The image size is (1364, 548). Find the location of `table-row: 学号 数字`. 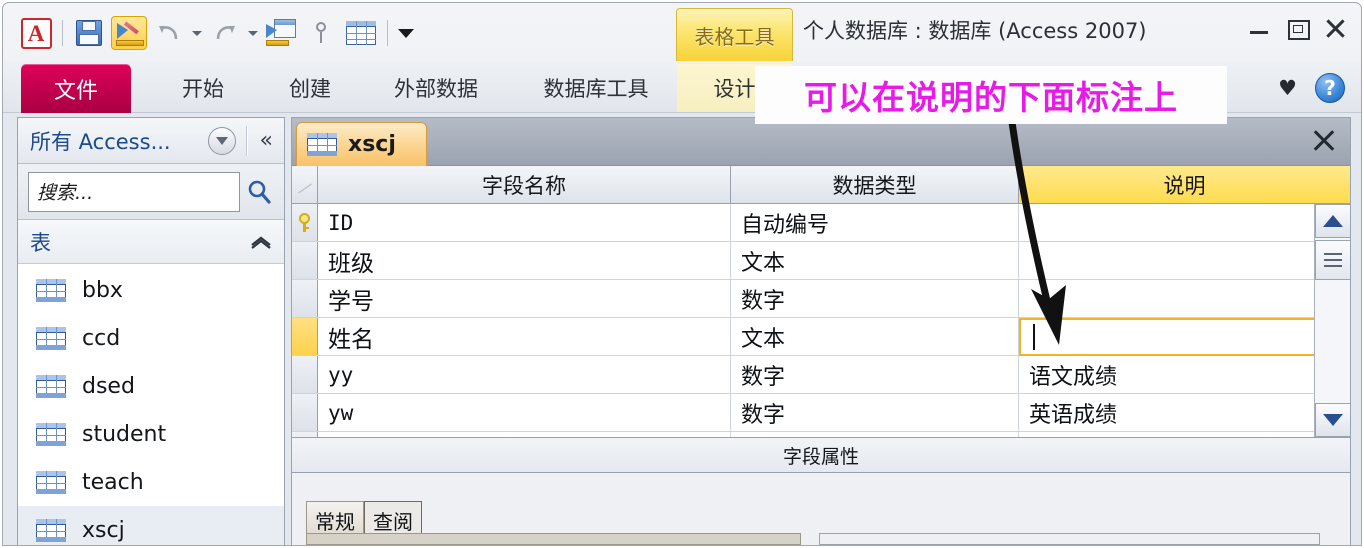

table-row: 学号 数字 is located at coordinates (821, 299).